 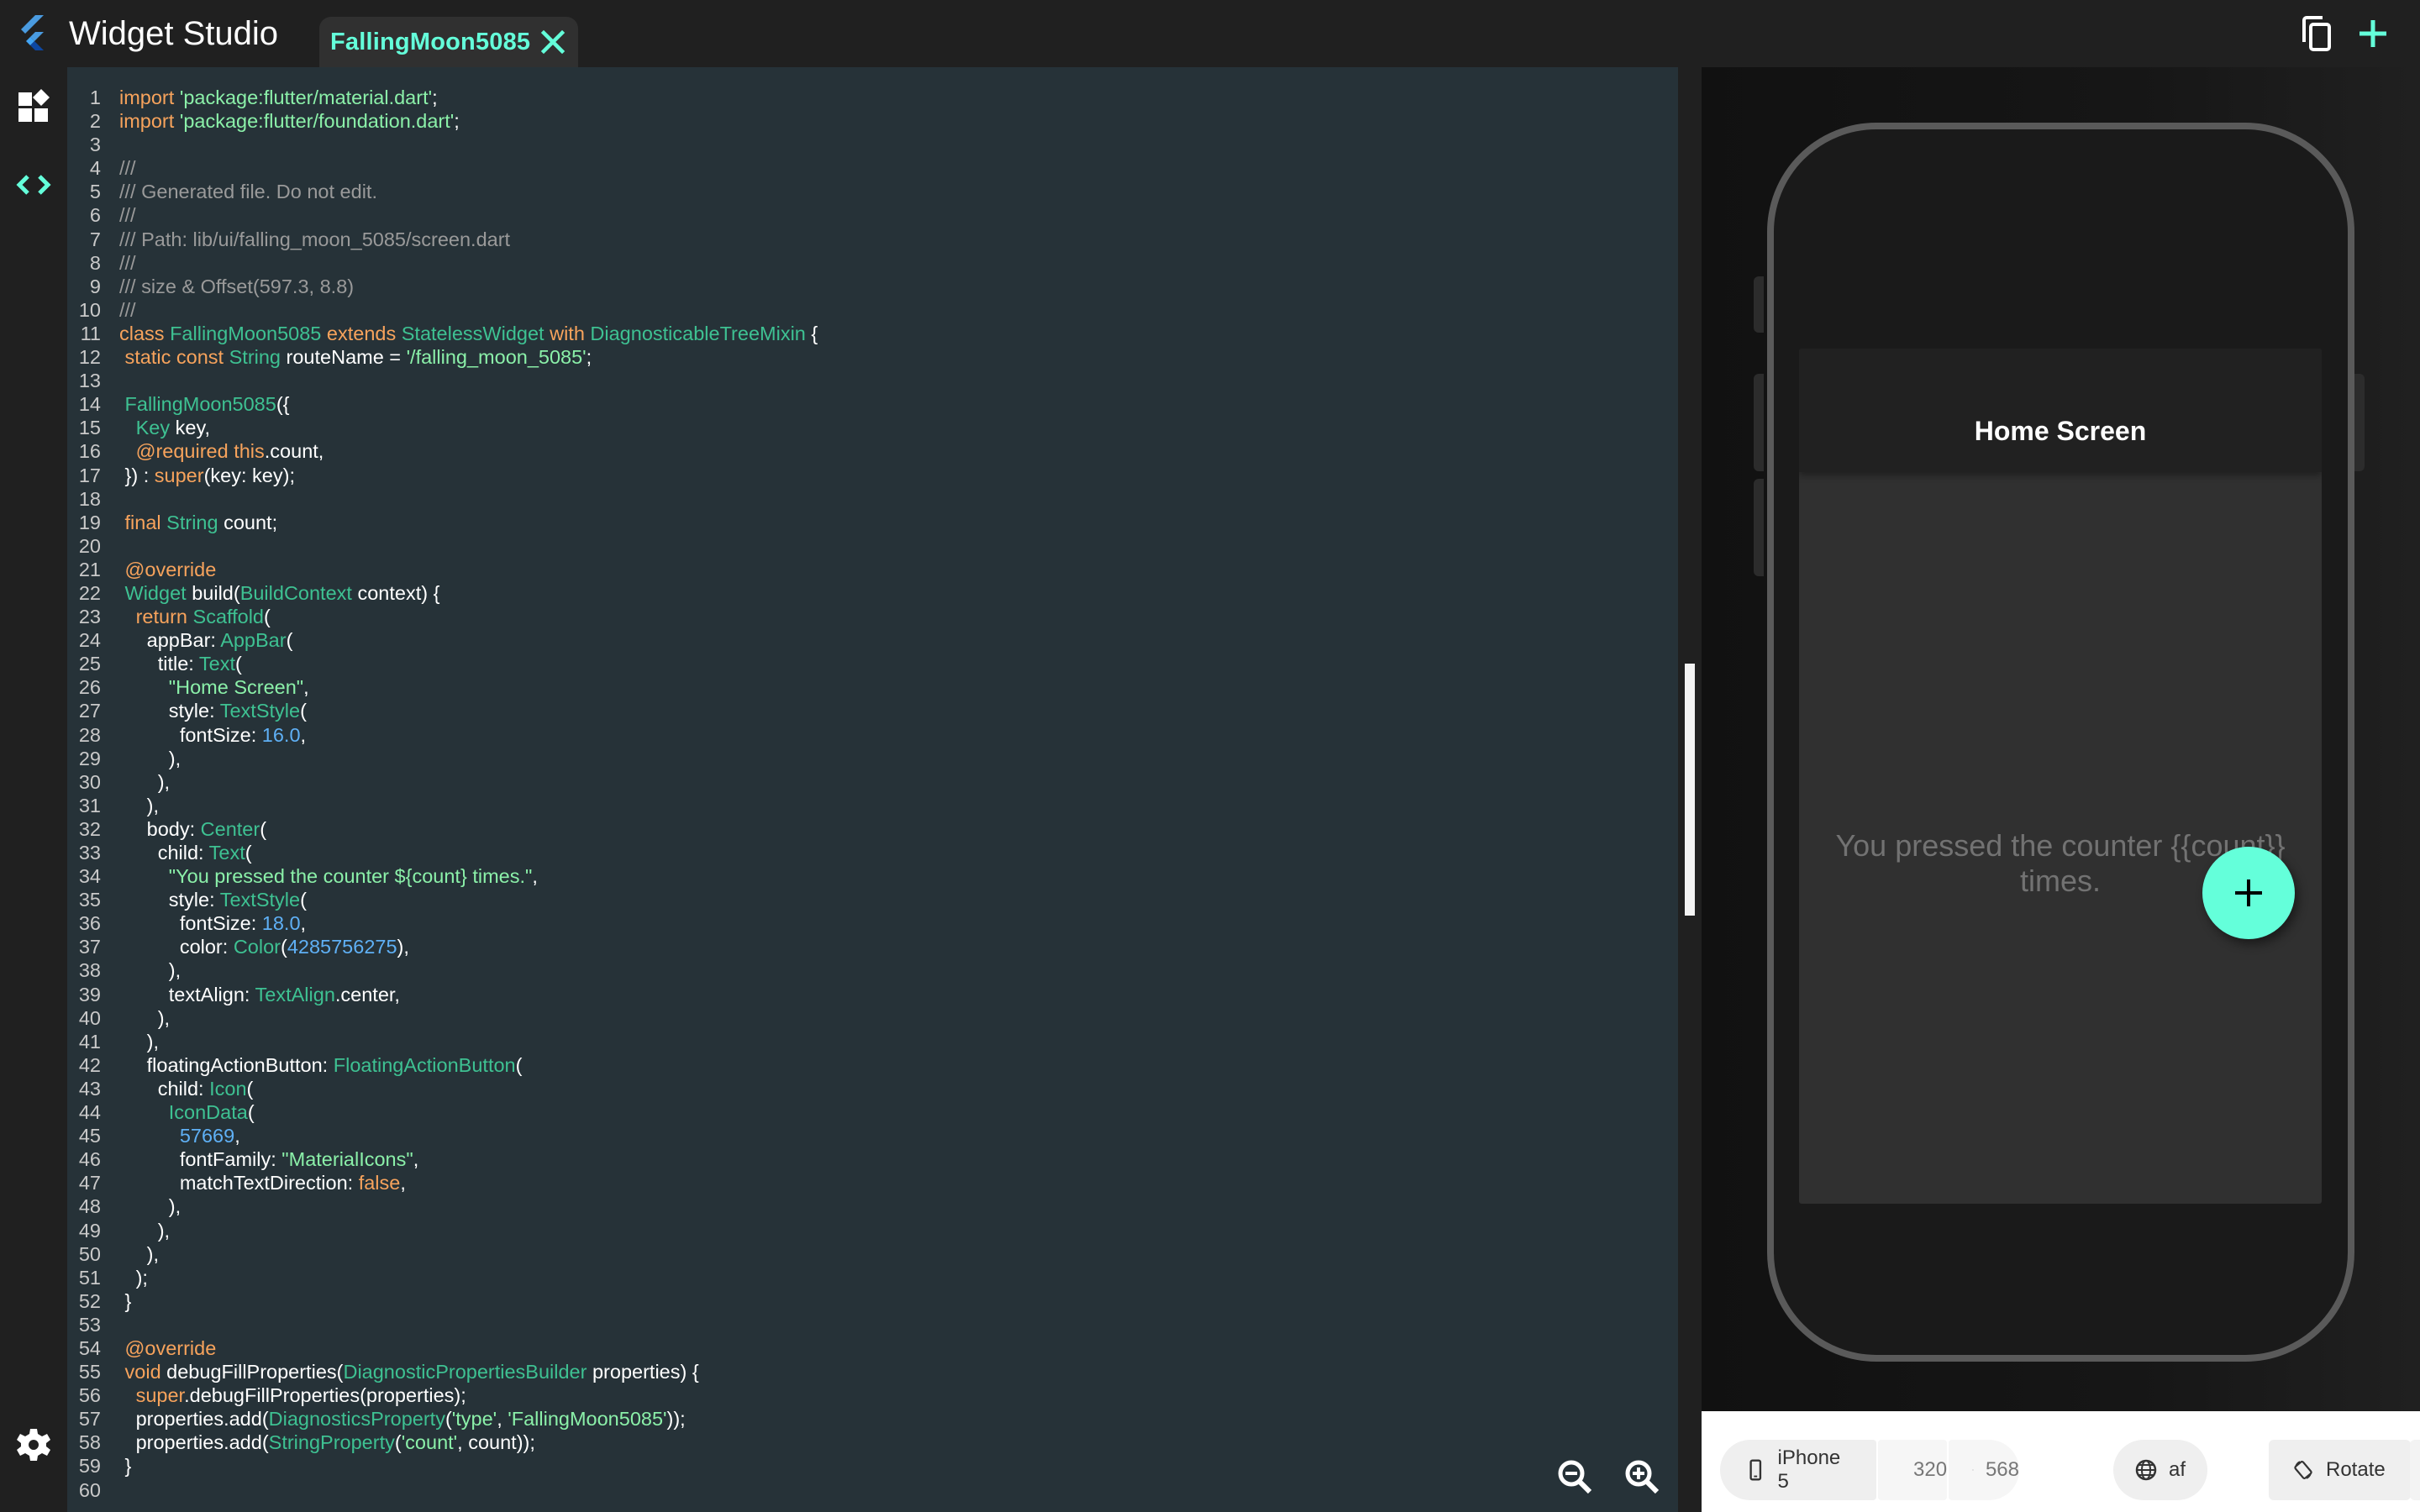 What do you see at coordinates (872, 1088) in the screenshot?
I see `code-line: 43 child: Icon(` at bounding box center [872, 1088].